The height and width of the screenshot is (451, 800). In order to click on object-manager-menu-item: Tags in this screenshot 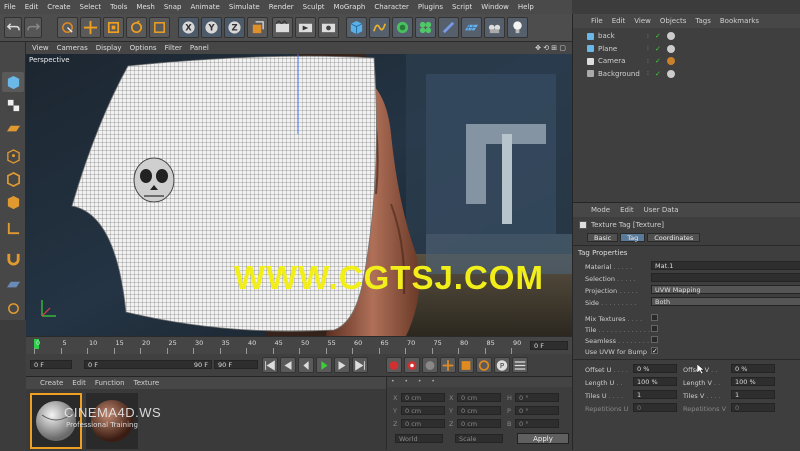, I will do `click(703, 21)`.